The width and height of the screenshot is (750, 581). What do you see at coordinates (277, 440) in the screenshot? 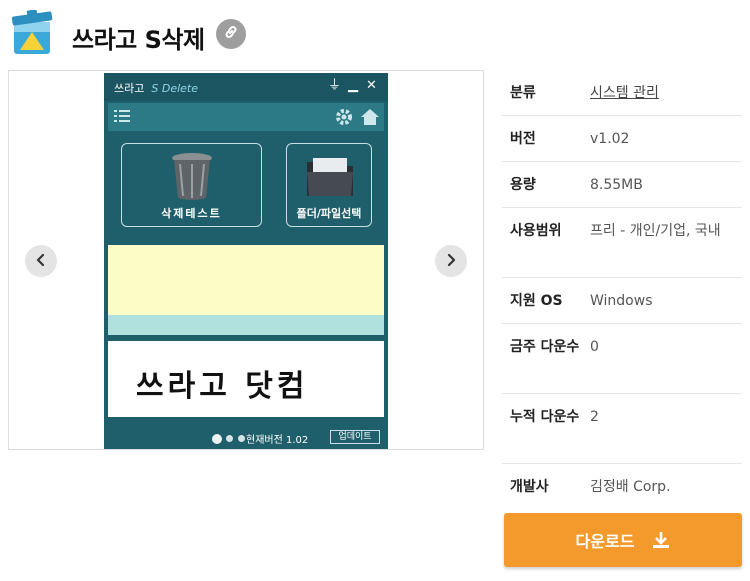
I see `app-version-text: 현재버전 1.02` at bounding box center [277, 440].